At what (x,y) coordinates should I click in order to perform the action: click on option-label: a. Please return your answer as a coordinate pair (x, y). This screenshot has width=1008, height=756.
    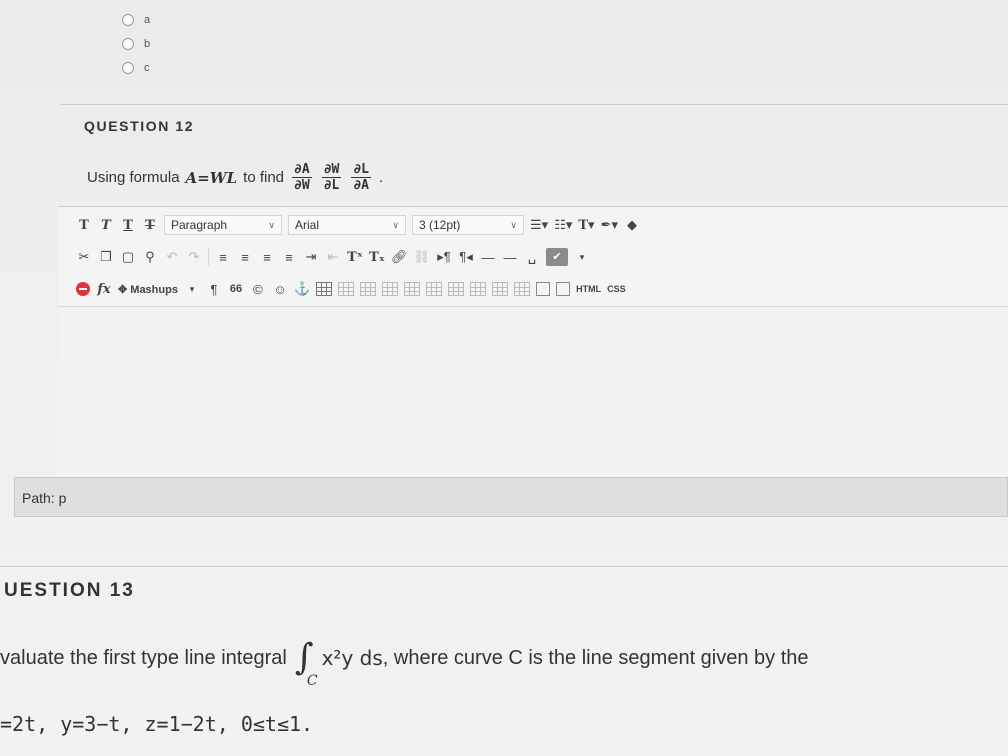
    Looking at the image, I should click on (147, 20).